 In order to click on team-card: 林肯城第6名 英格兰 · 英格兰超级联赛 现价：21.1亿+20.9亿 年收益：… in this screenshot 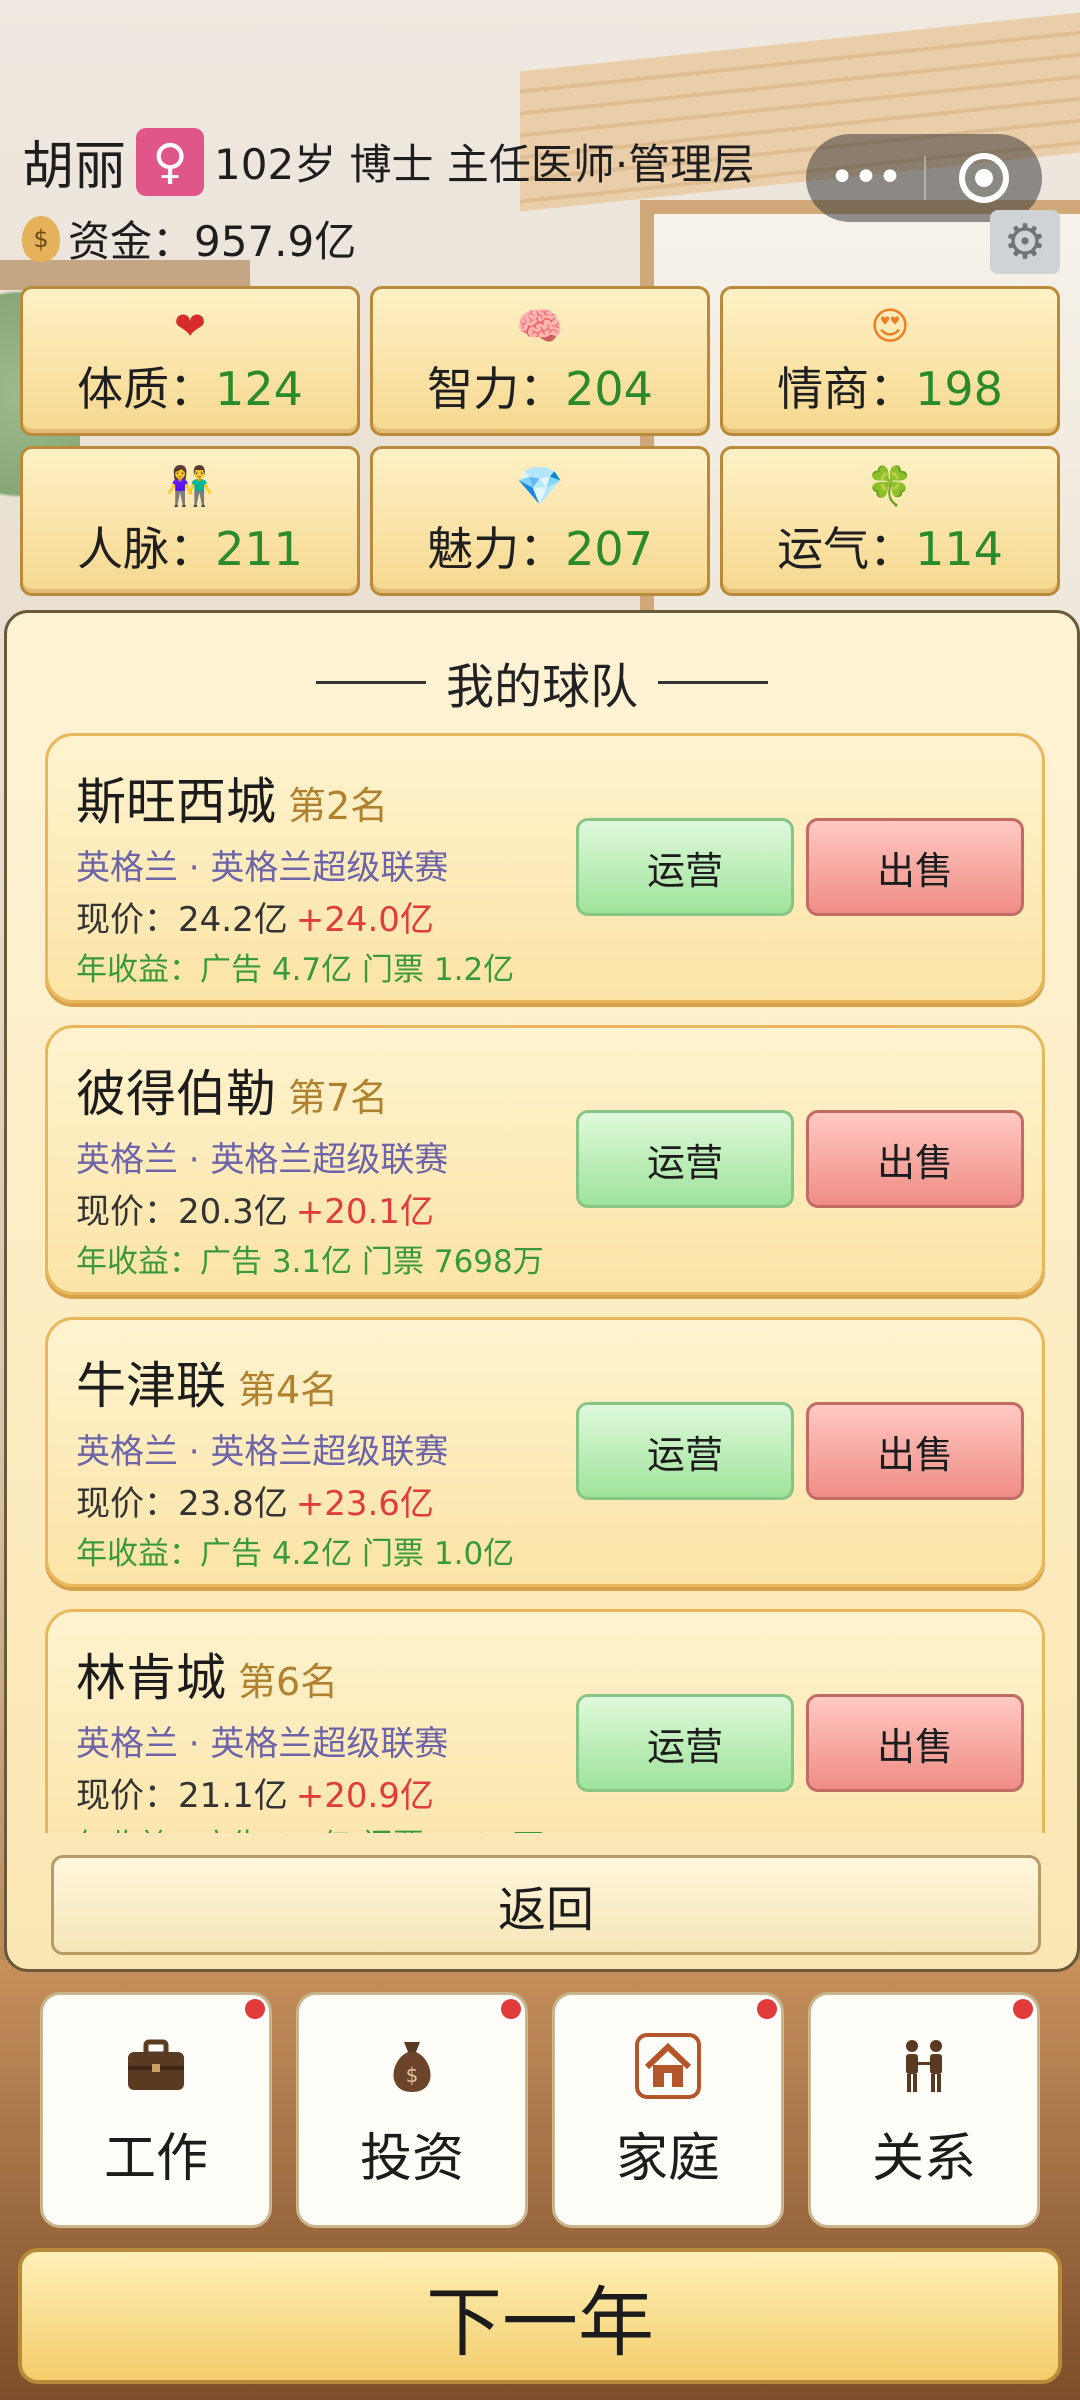, I will do `click(545, 1721)`.